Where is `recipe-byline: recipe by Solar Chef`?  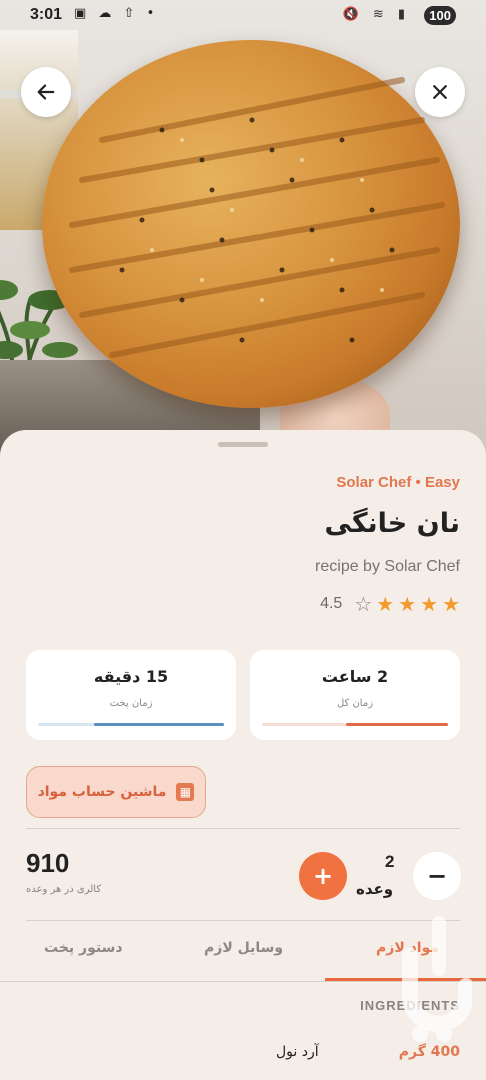 recipe-byline: recipe by Solar Chef is located at coordinates (387, 566).